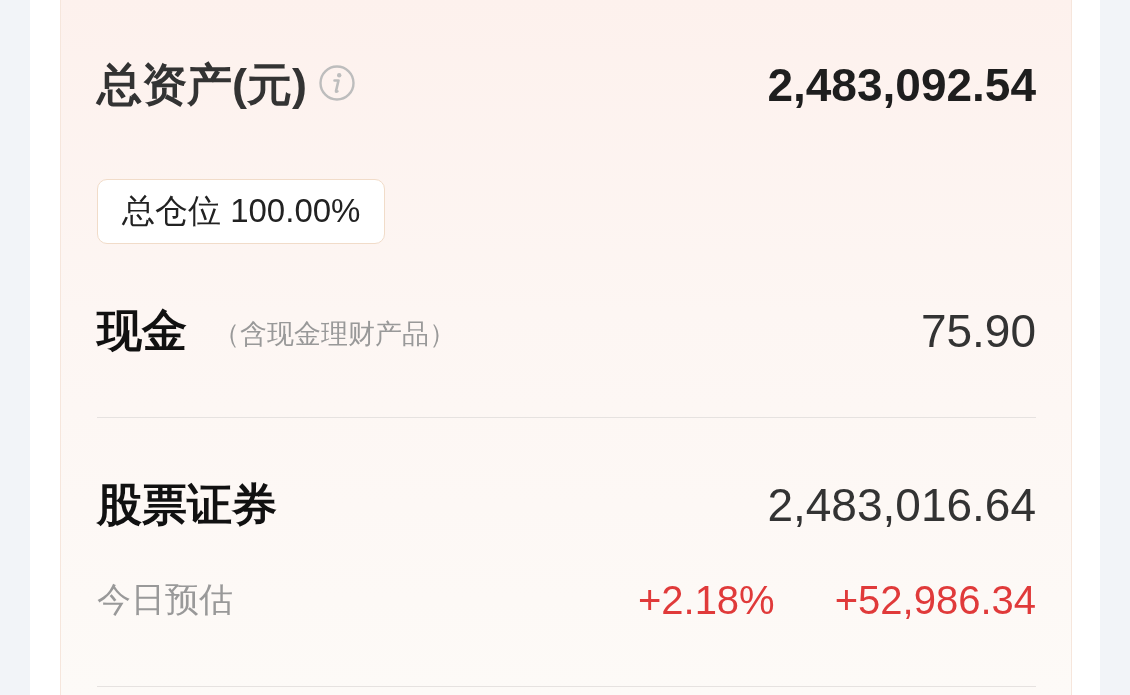 The width and height of the screenshot is (1130, 695). I want to click on estimate-amount: +52,986.34, so click(935, 600).